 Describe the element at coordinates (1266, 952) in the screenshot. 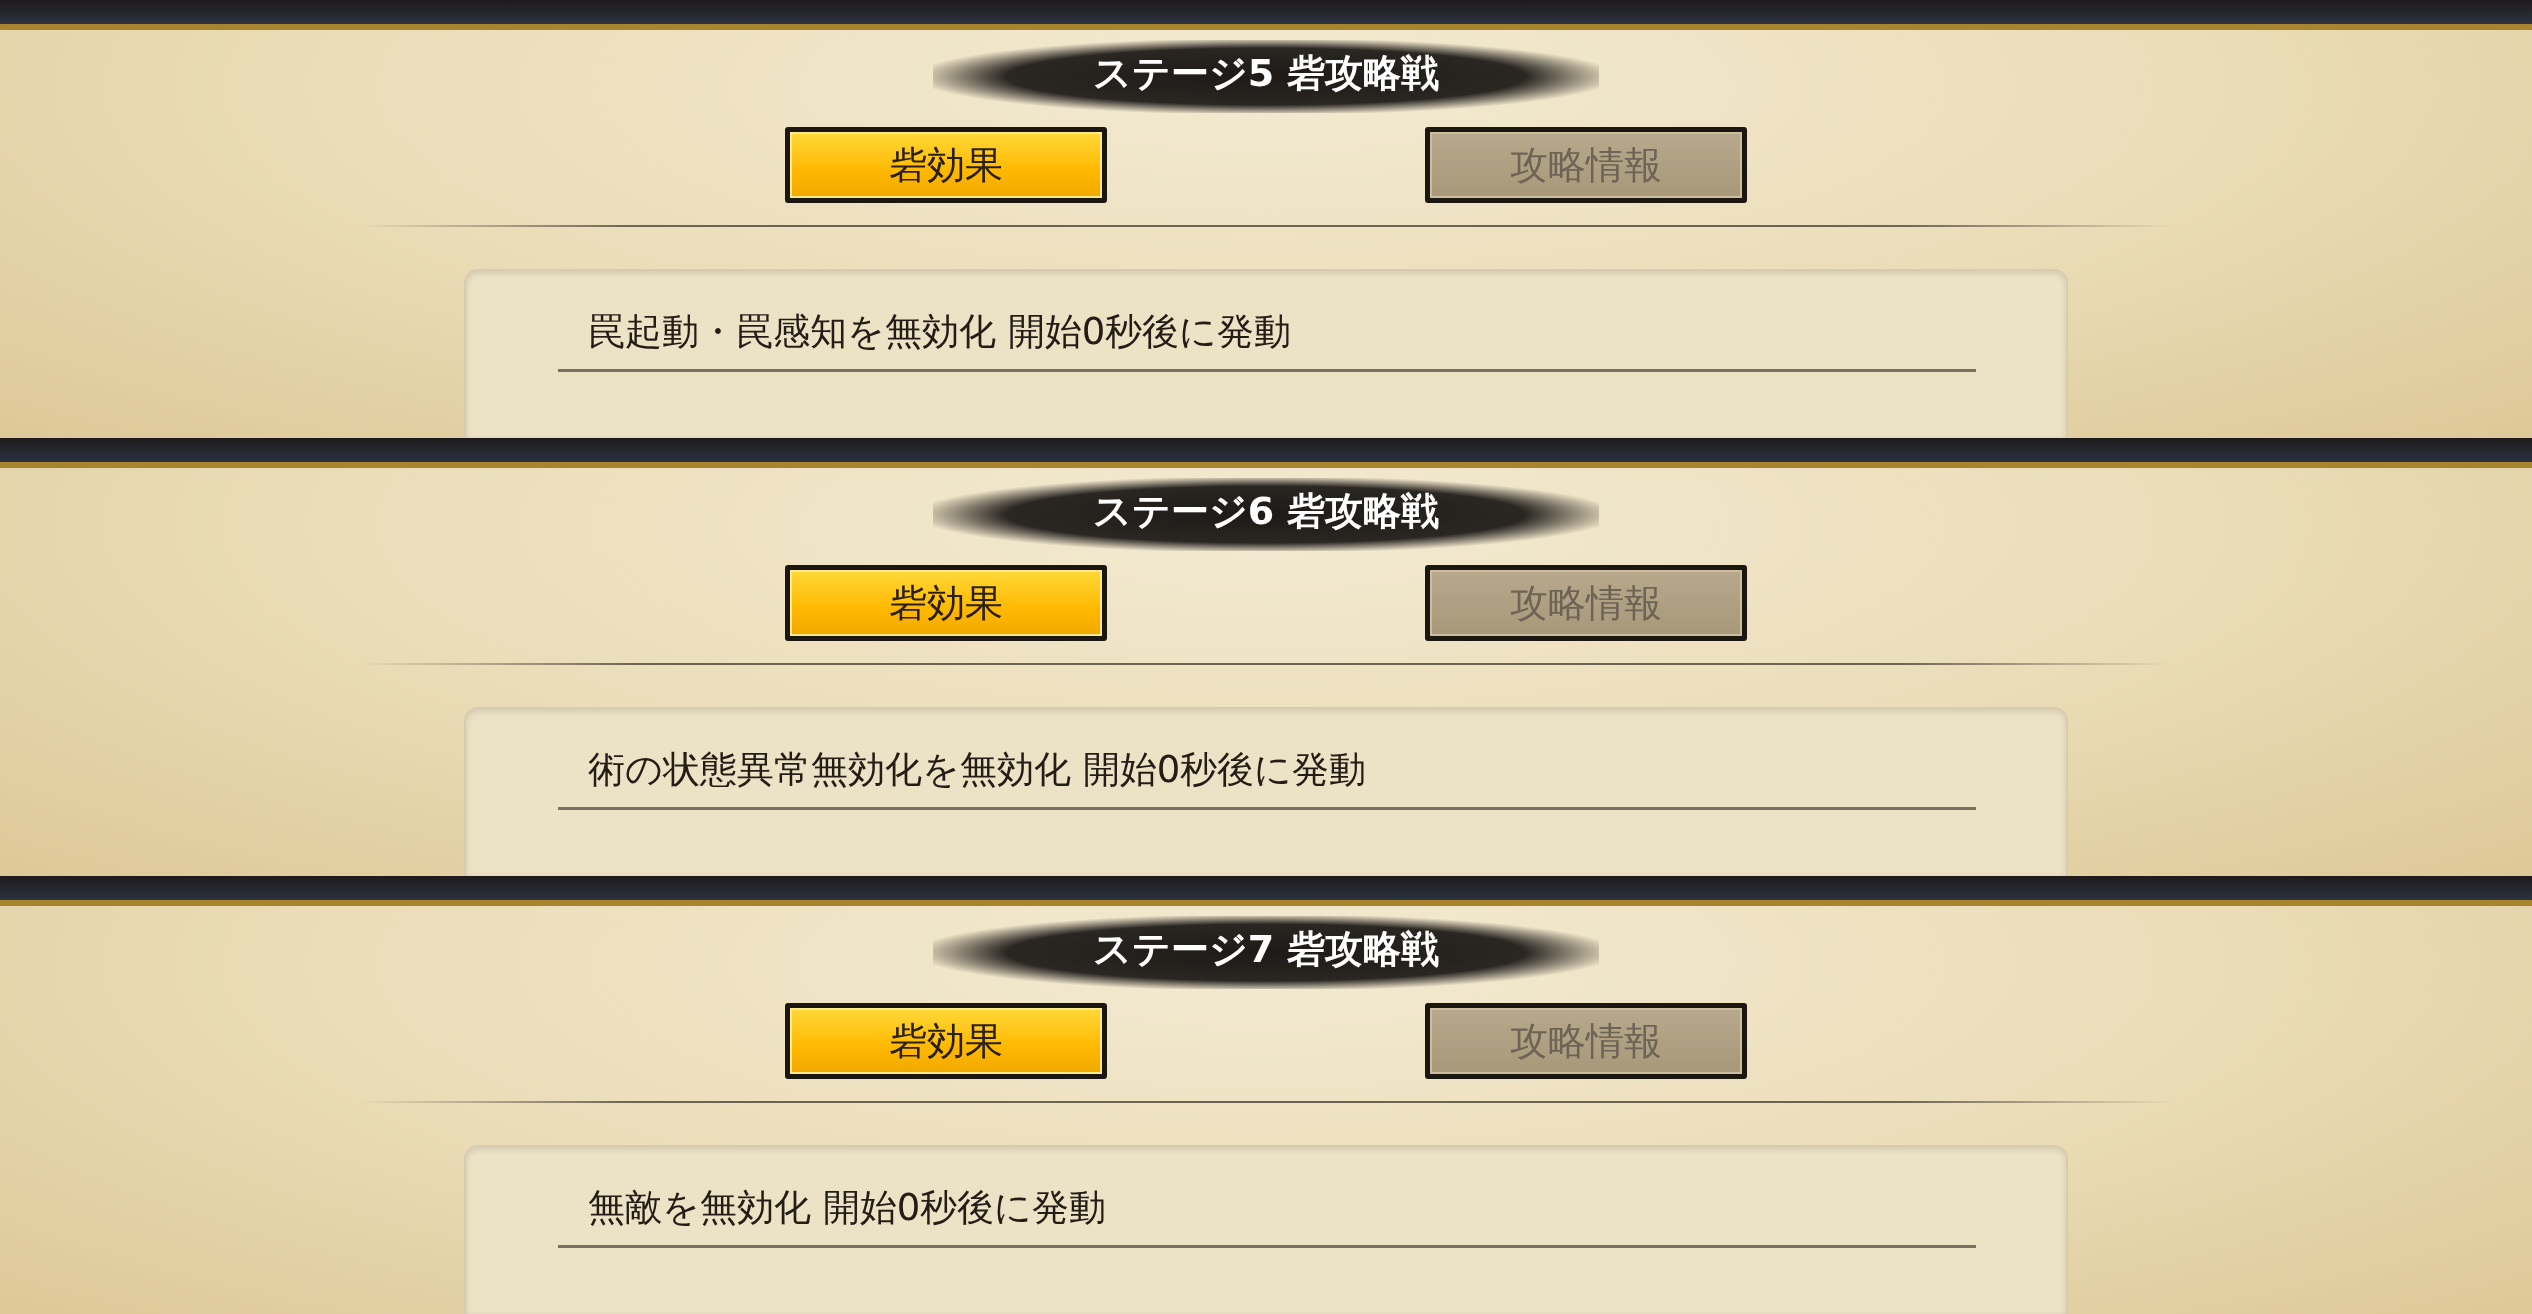

I see `stage-title: ステージ7 砦攻略戦` at that location.